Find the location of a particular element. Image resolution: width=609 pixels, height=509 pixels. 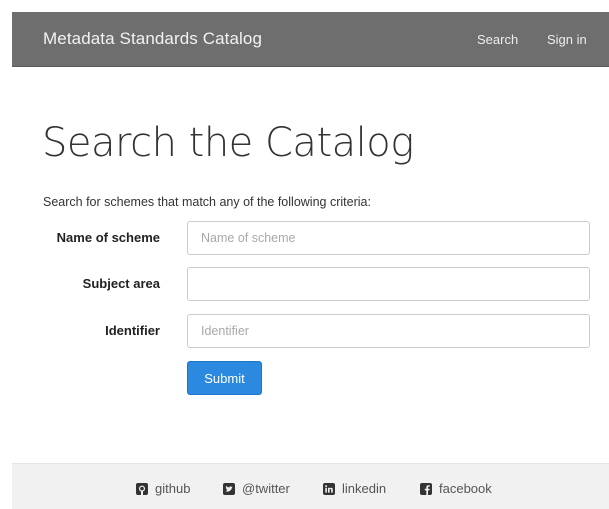

facebook-icon is located at coordinates (426, 488).